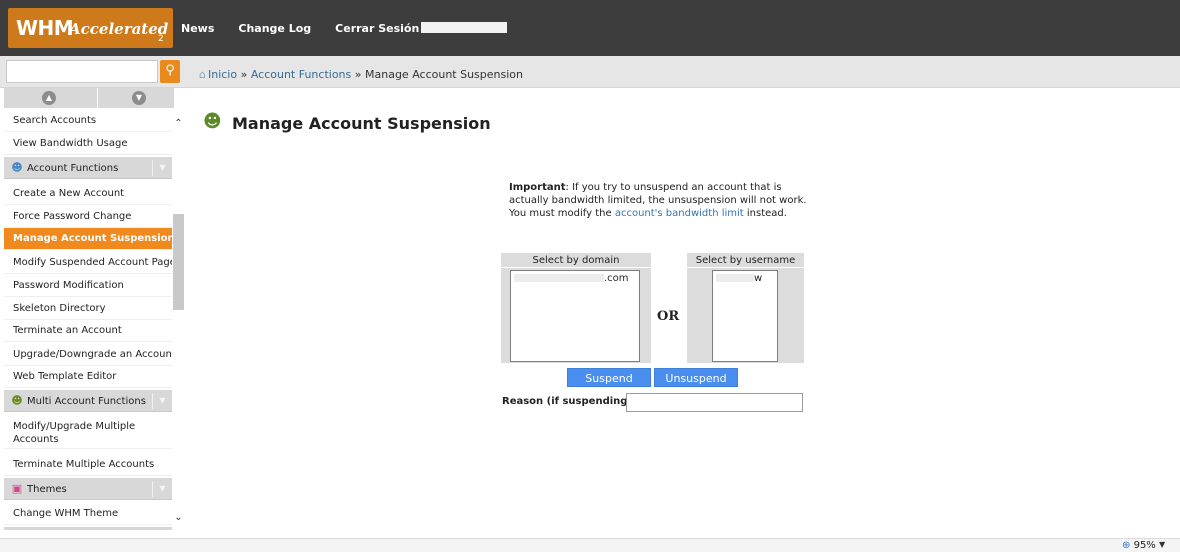  What do you see at coordinates (1126, 545) in the screenshot?
I see `zoom-icon: ⊕` at bounding box center [1126, 545].